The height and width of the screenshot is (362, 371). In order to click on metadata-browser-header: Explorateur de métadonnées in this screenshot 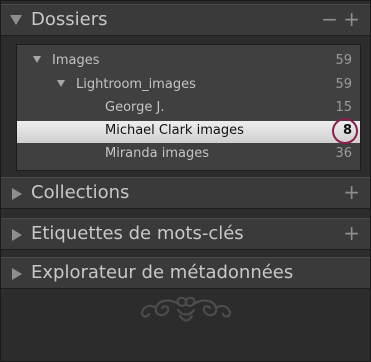, I will do `click(185, 273)`.